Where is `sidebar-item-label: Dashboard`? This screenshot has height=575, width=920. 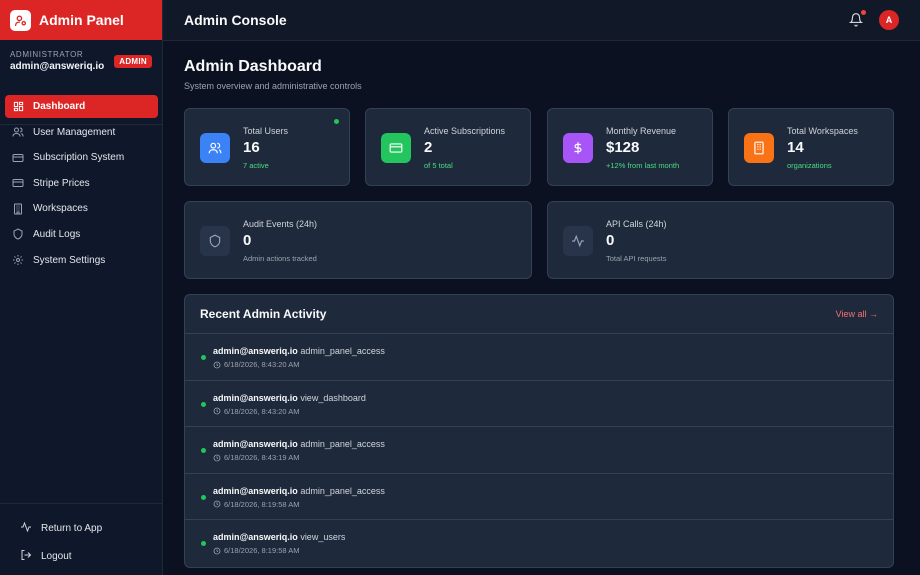
sidebar-item-label: Dashboard is located at coordinates (59, 106).